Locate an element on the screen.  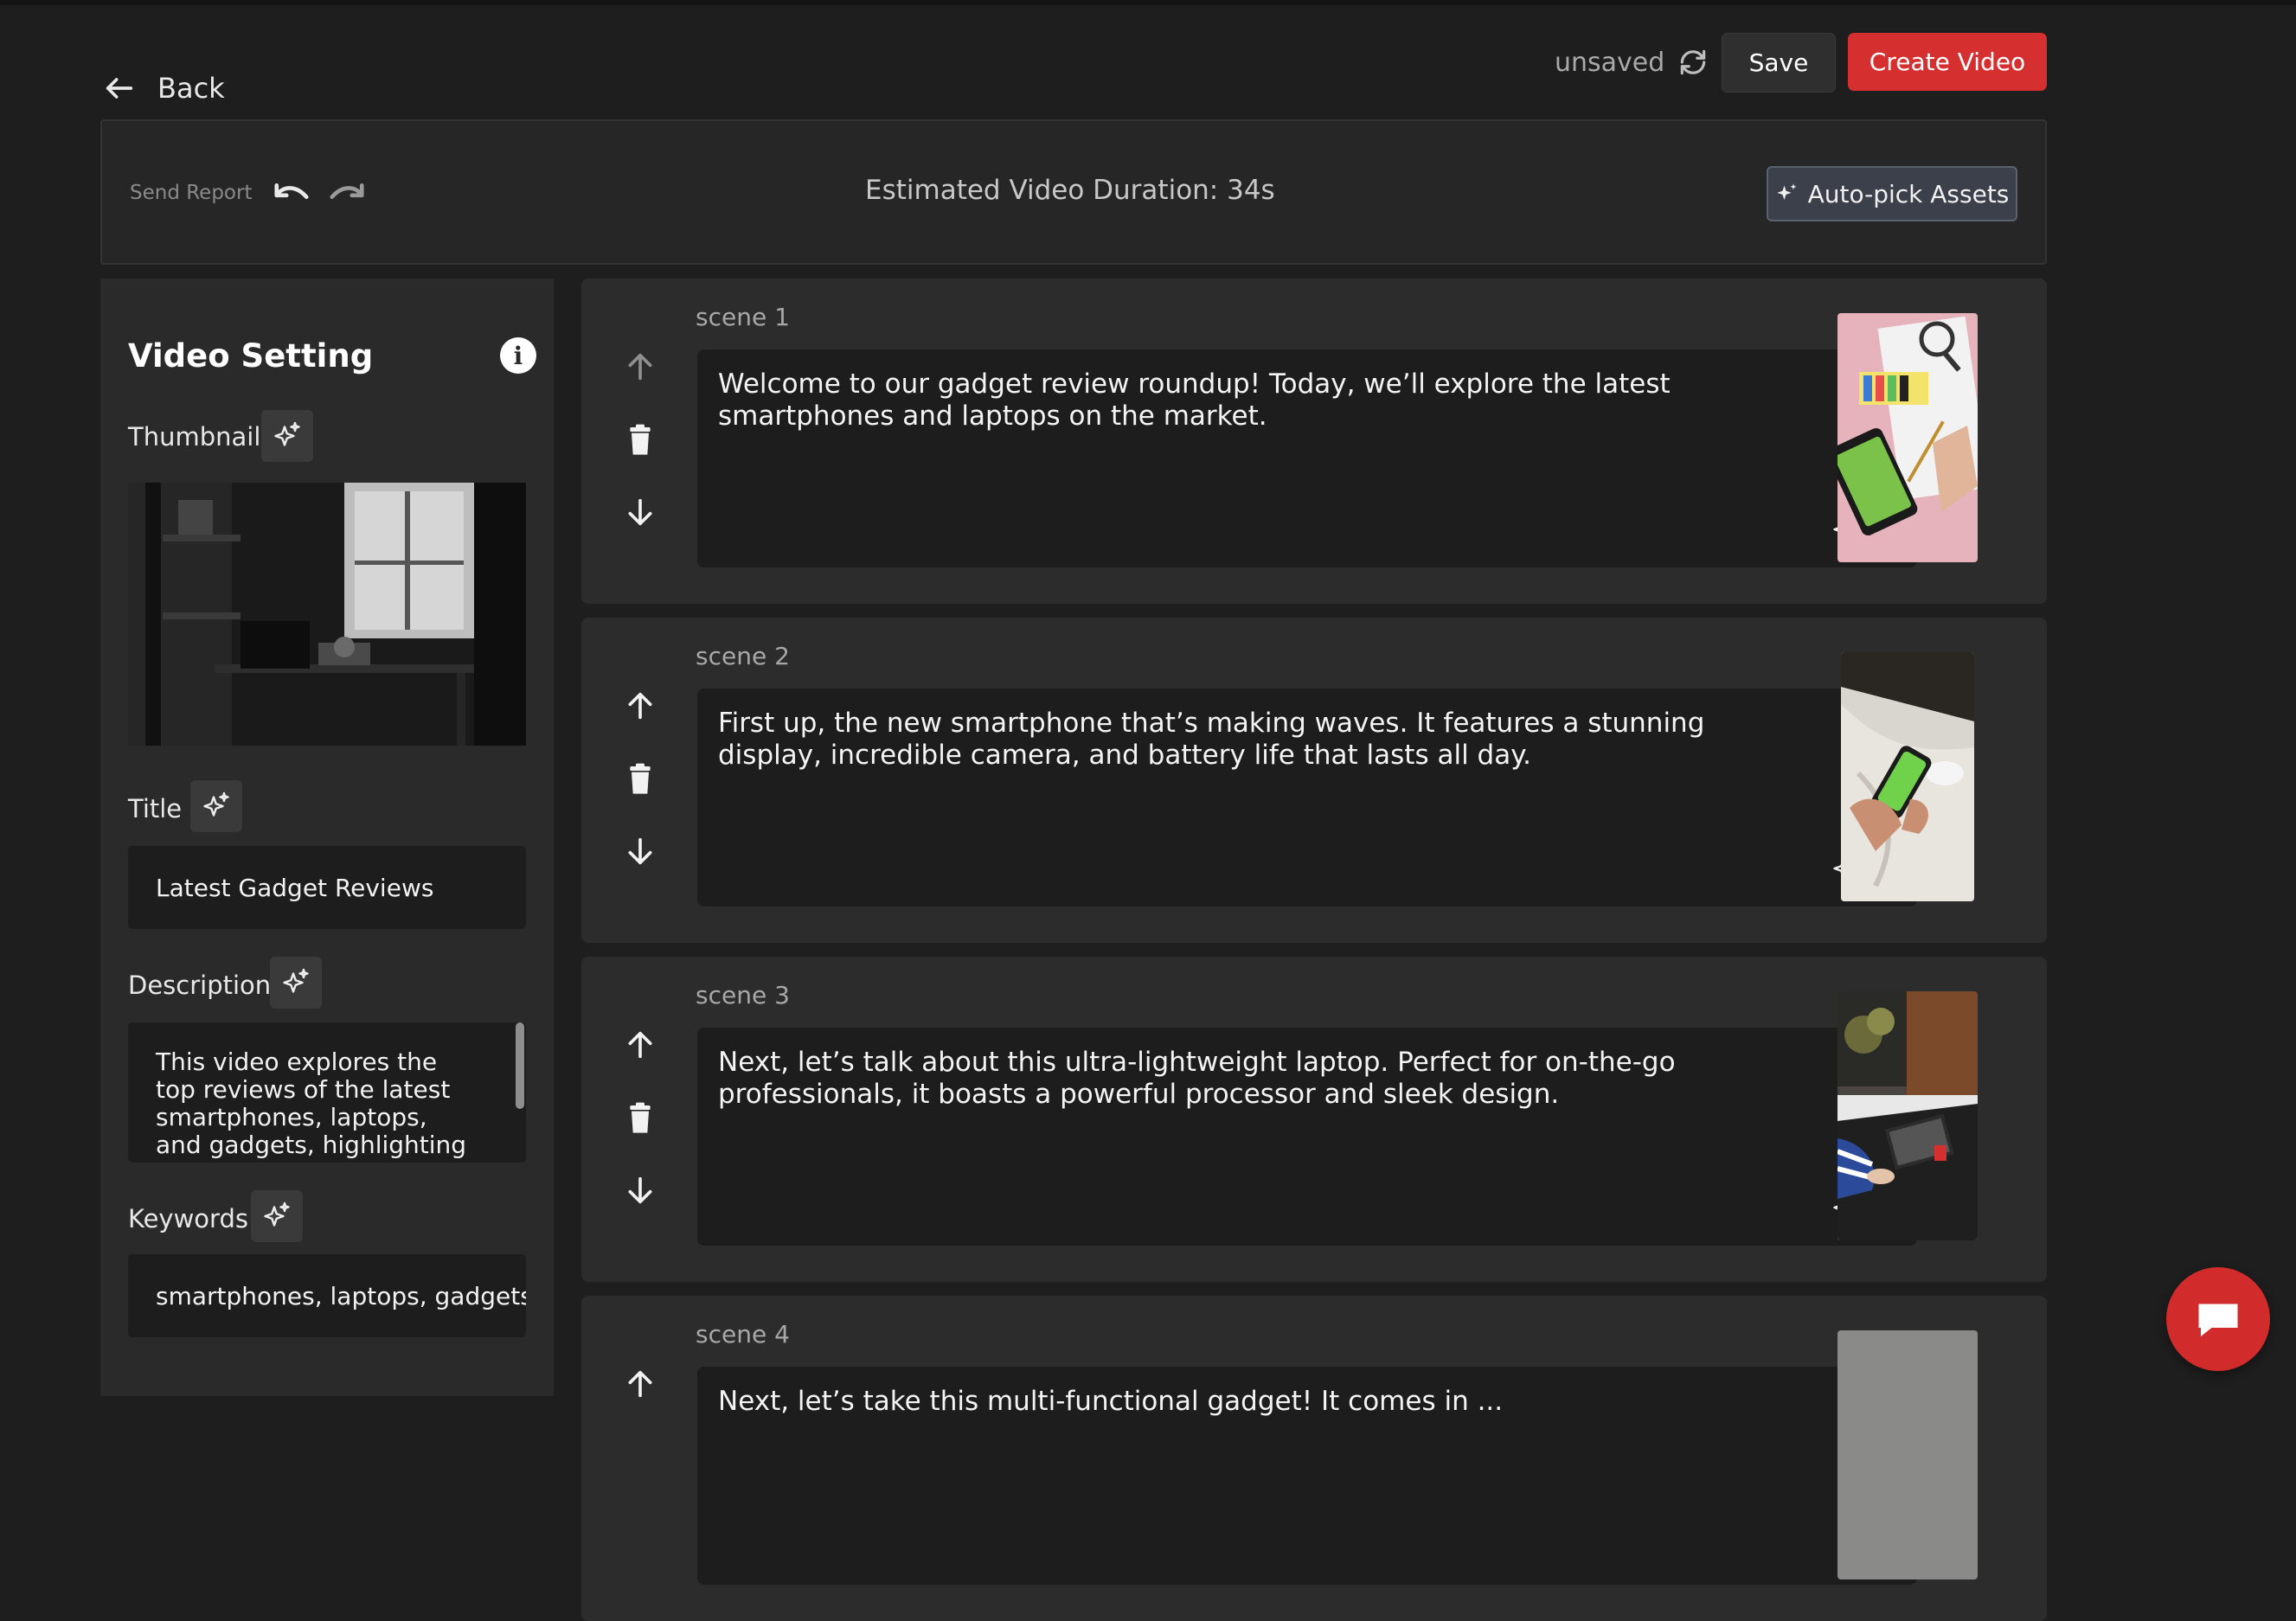
estimated-duration: Estimated Video Duration: 34s is located at coordinates (1070, 190).